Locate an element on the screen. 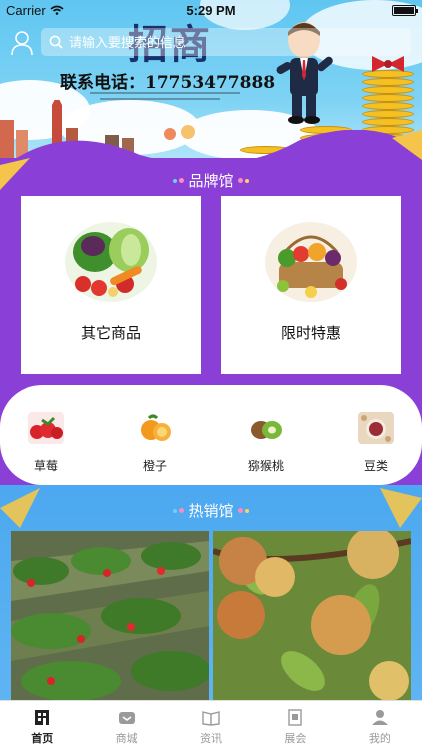 This screenshot has width=422, height=750. category-panel: 草莓 橙子 猕猴桃 豆类 is located at coordinates (211, 435).